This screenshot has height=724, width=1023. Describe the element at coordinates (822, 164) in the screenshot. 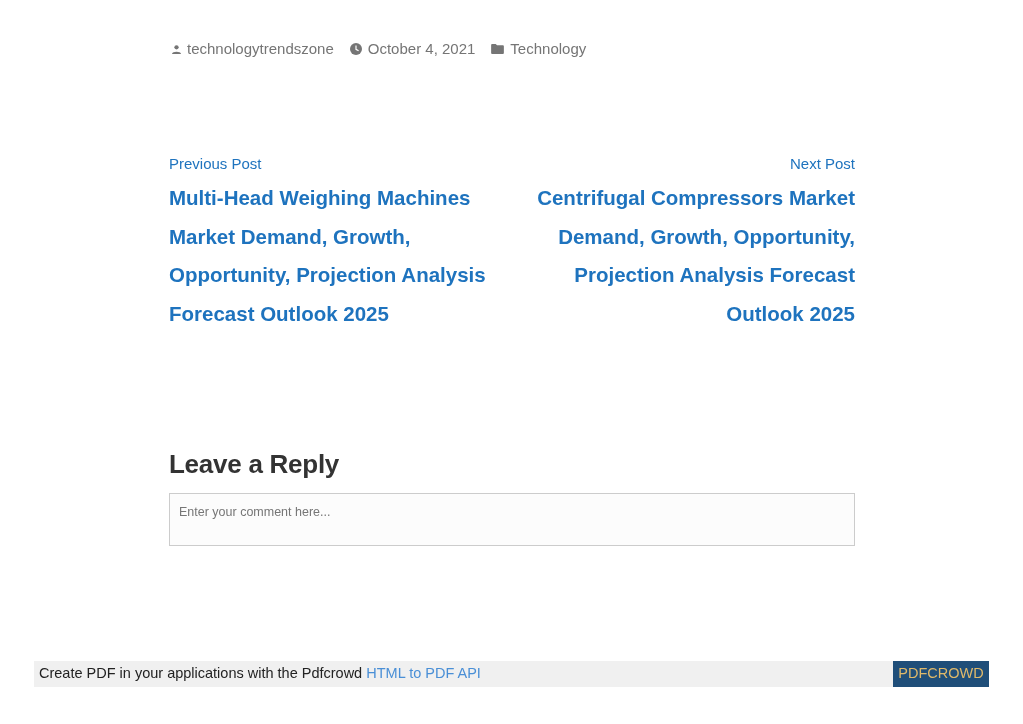

I see `next-post-label: Next Post` at that location.